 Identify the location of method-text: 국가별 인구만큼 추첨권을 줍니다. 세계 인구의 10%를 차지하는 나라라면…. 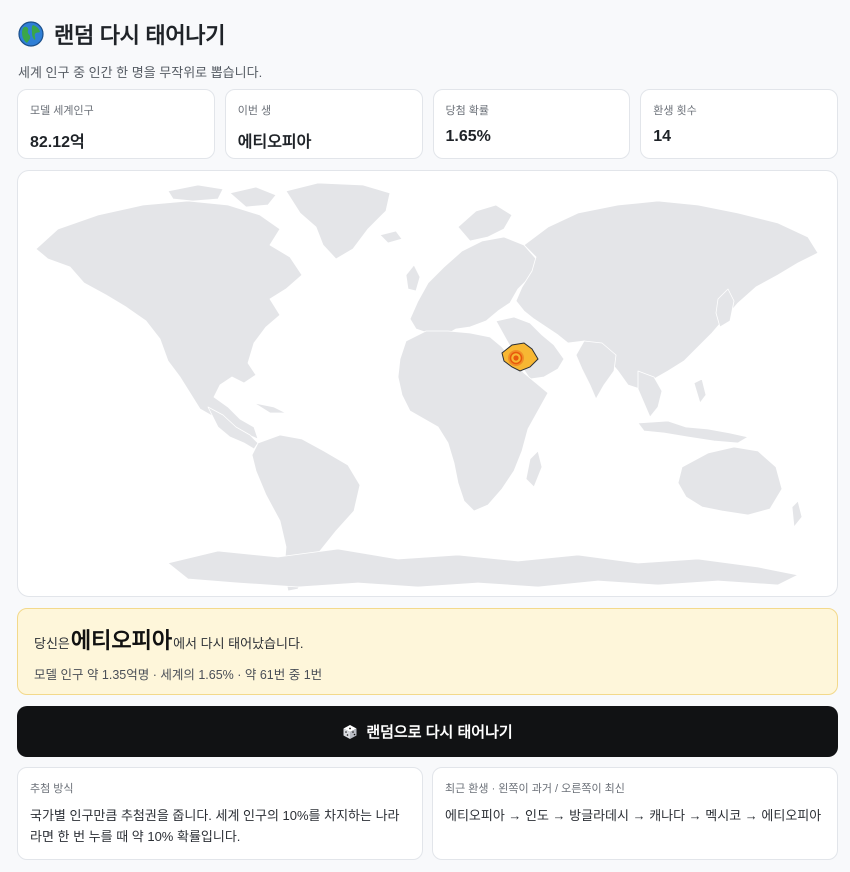
(215, 826).